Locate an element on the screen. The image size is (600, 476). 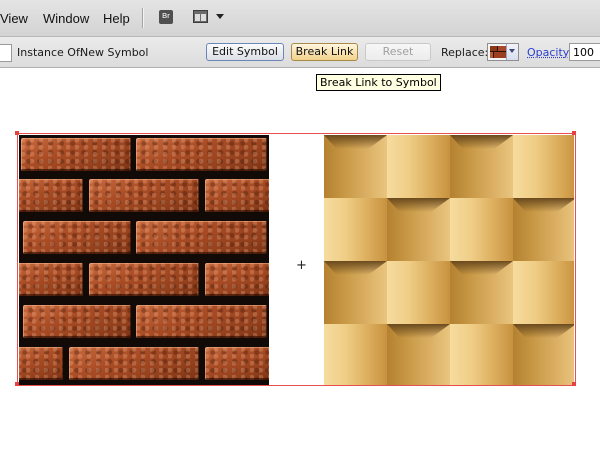
symbol-name: New Symbol is located at coordinates (114, 52).